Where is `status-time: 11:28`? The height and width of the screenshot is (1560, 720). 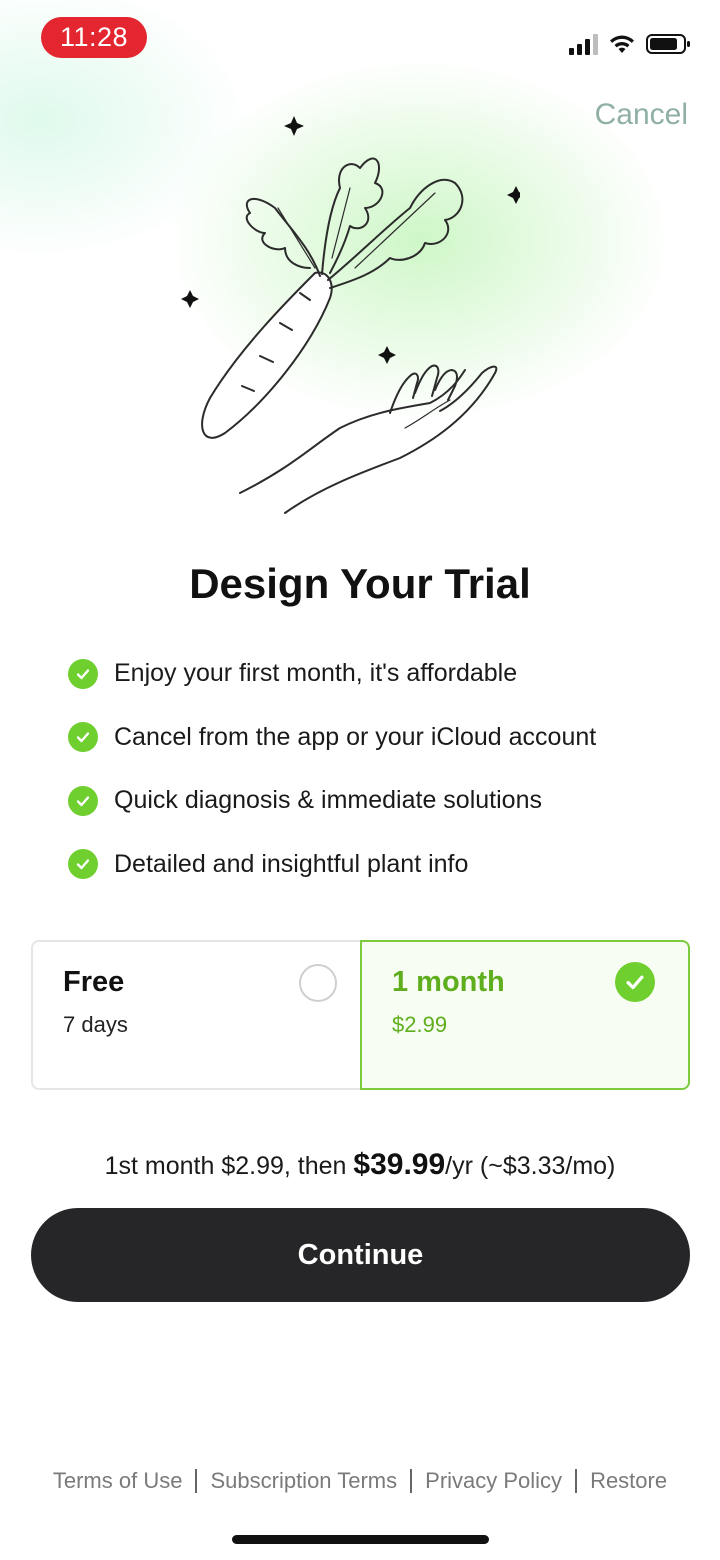
status-time: 11:28 is located at coordinates (94, 37).